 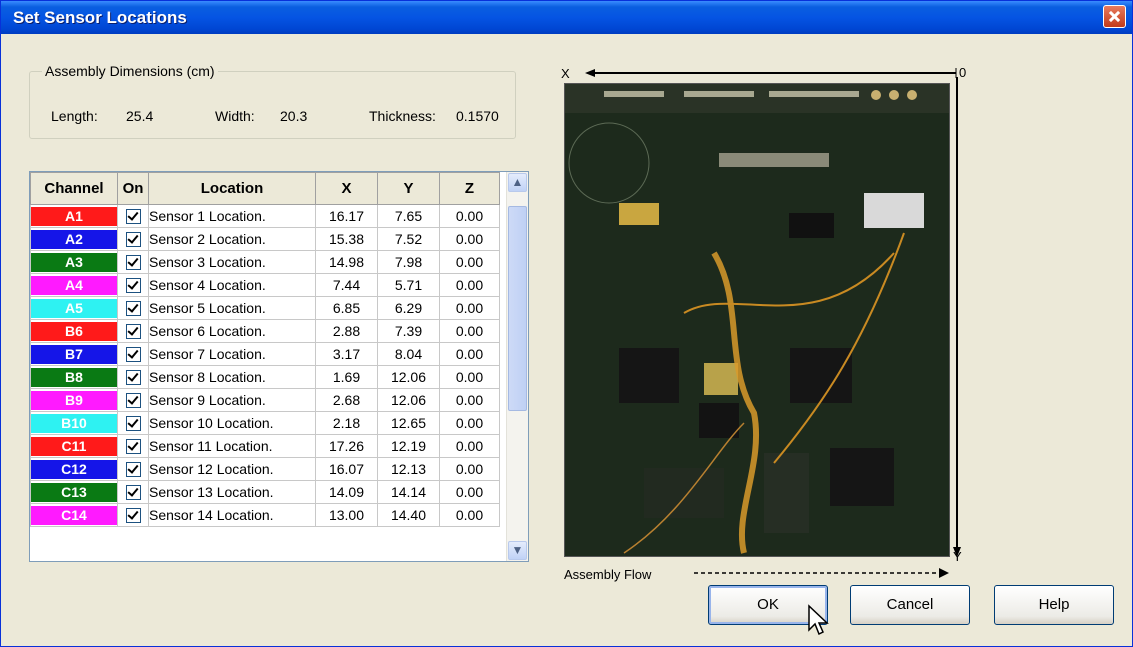 I want to click on y-cell: 12.19, so click(x=408, y=446).